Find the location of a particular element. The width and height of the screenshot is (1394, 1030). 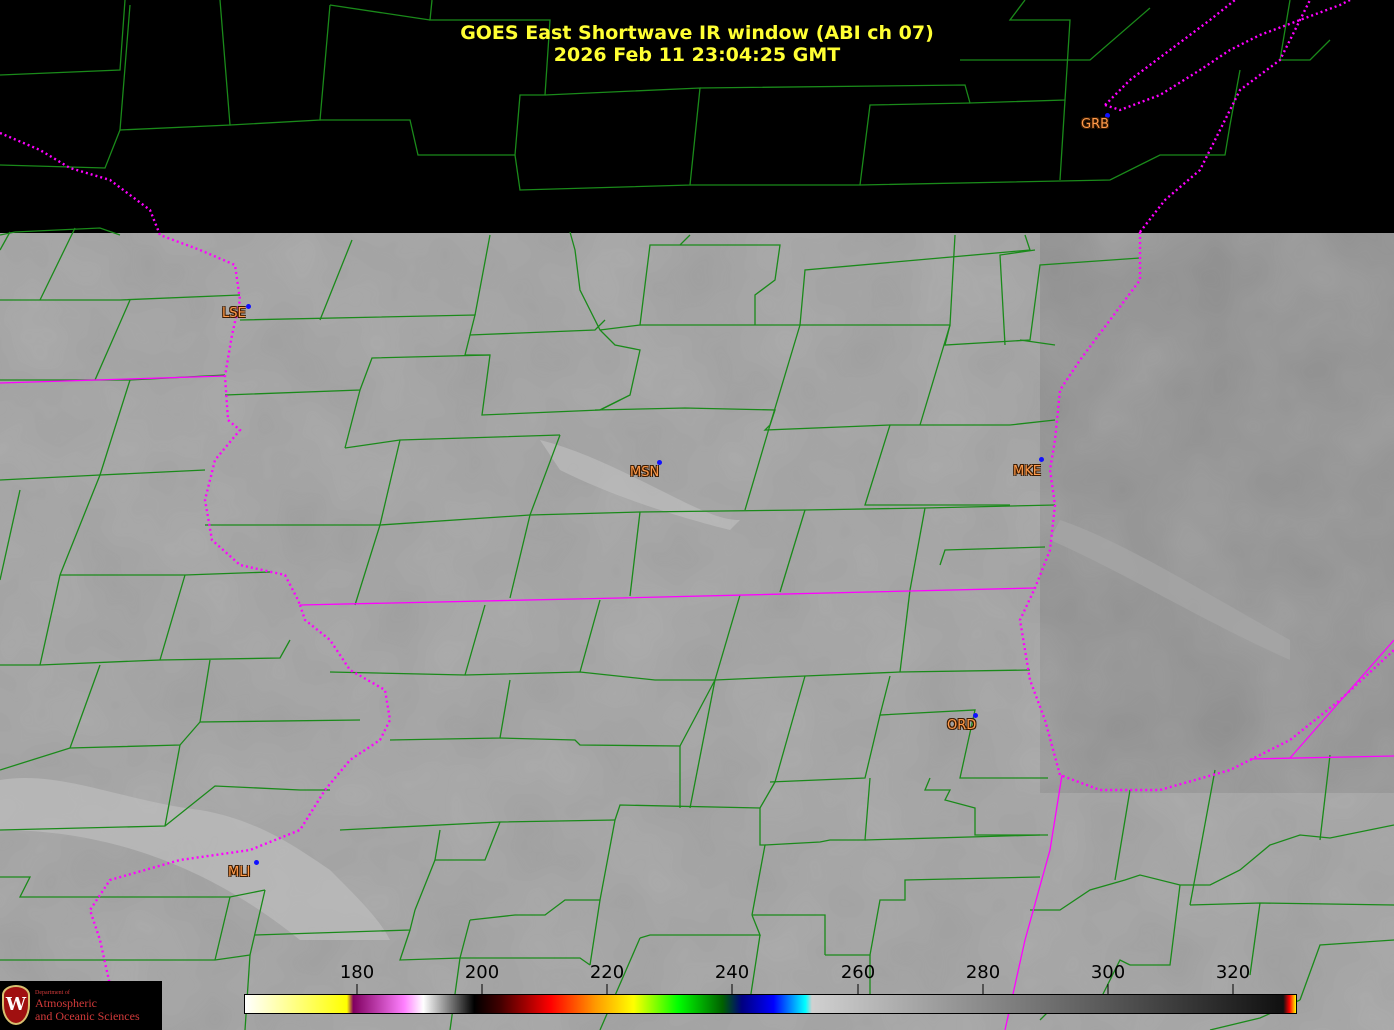

station-label-grb: GRB is located at coordinates (1095, 124).